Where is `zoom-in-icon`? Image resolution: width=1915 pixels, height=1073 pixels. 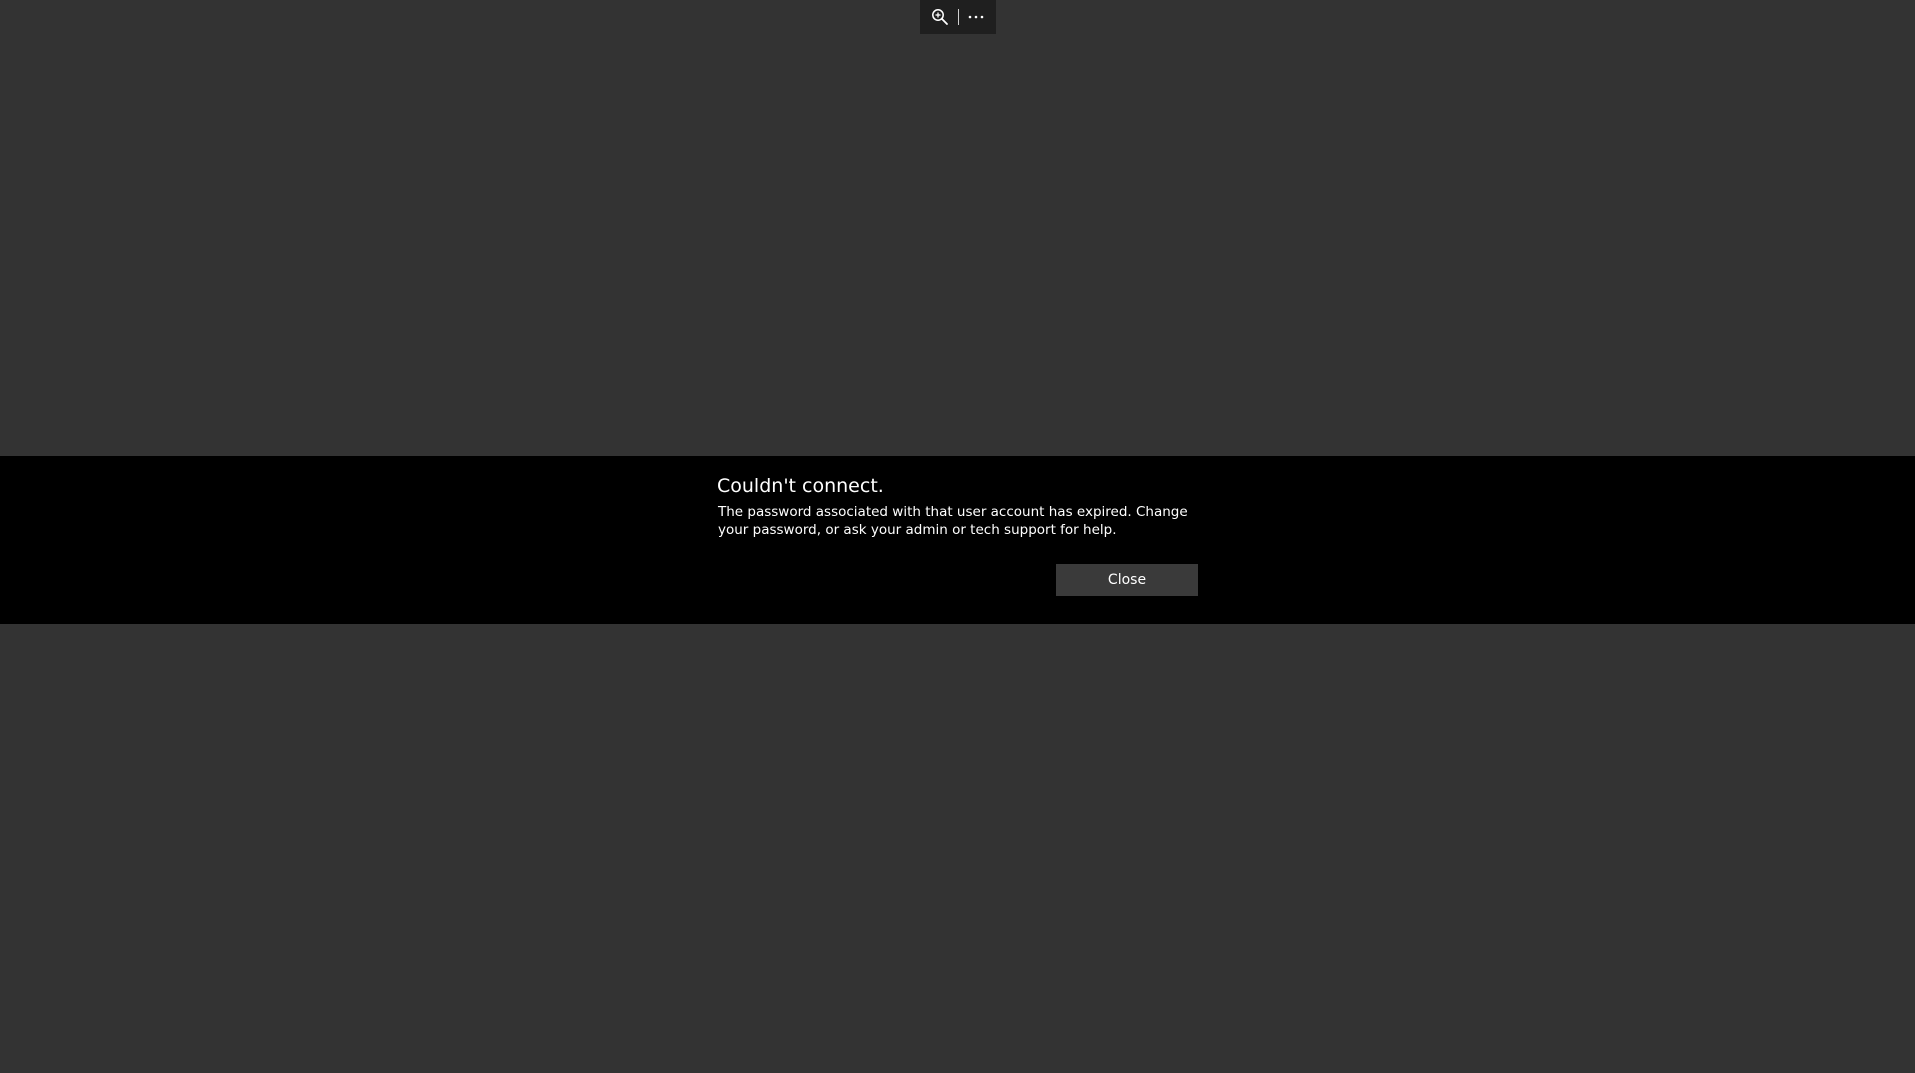 zoom-in-icon is located at coordinates (940, 17).